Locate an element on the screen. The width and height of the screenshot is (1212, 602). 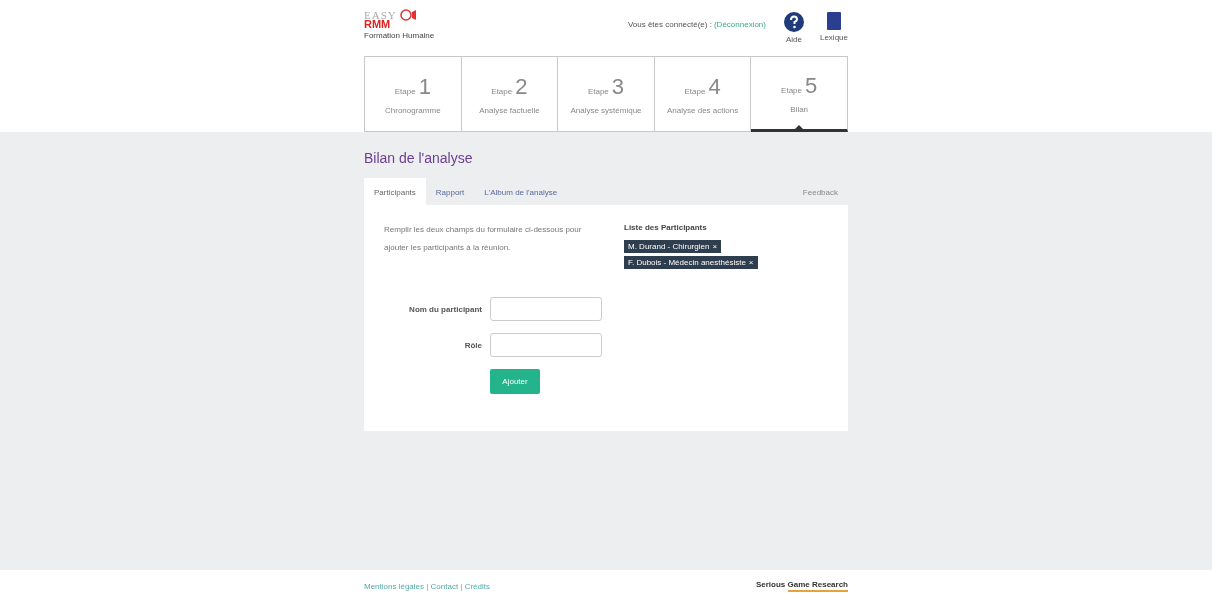
participant-tag: F. Dubois - Médecin anesthésiste × is located at coordinates (691, 262).